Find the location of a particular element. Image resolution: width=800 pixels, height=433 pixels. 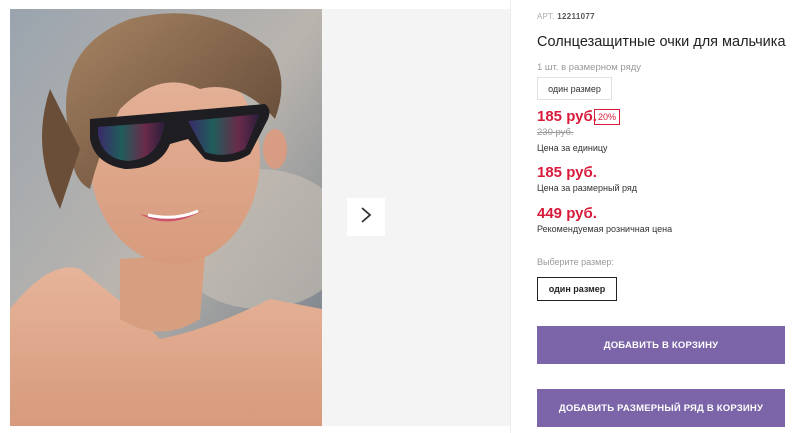

old-price: 230 руб. is located at coordinates (555, 132).